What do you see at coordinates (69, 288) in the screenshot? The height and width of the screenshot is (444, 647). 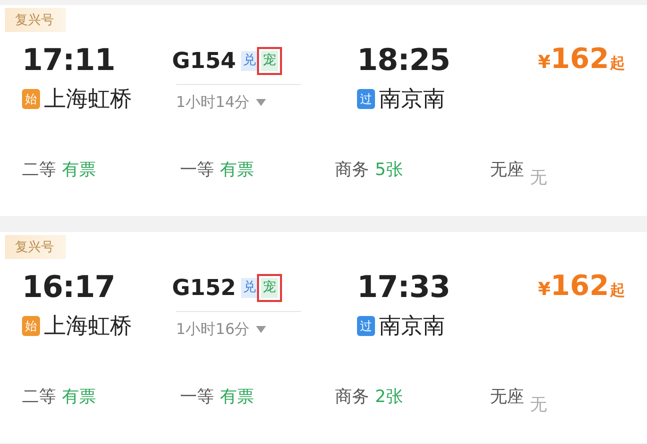 I see `departure-time: 16:17` at bounding box center [69, 288].